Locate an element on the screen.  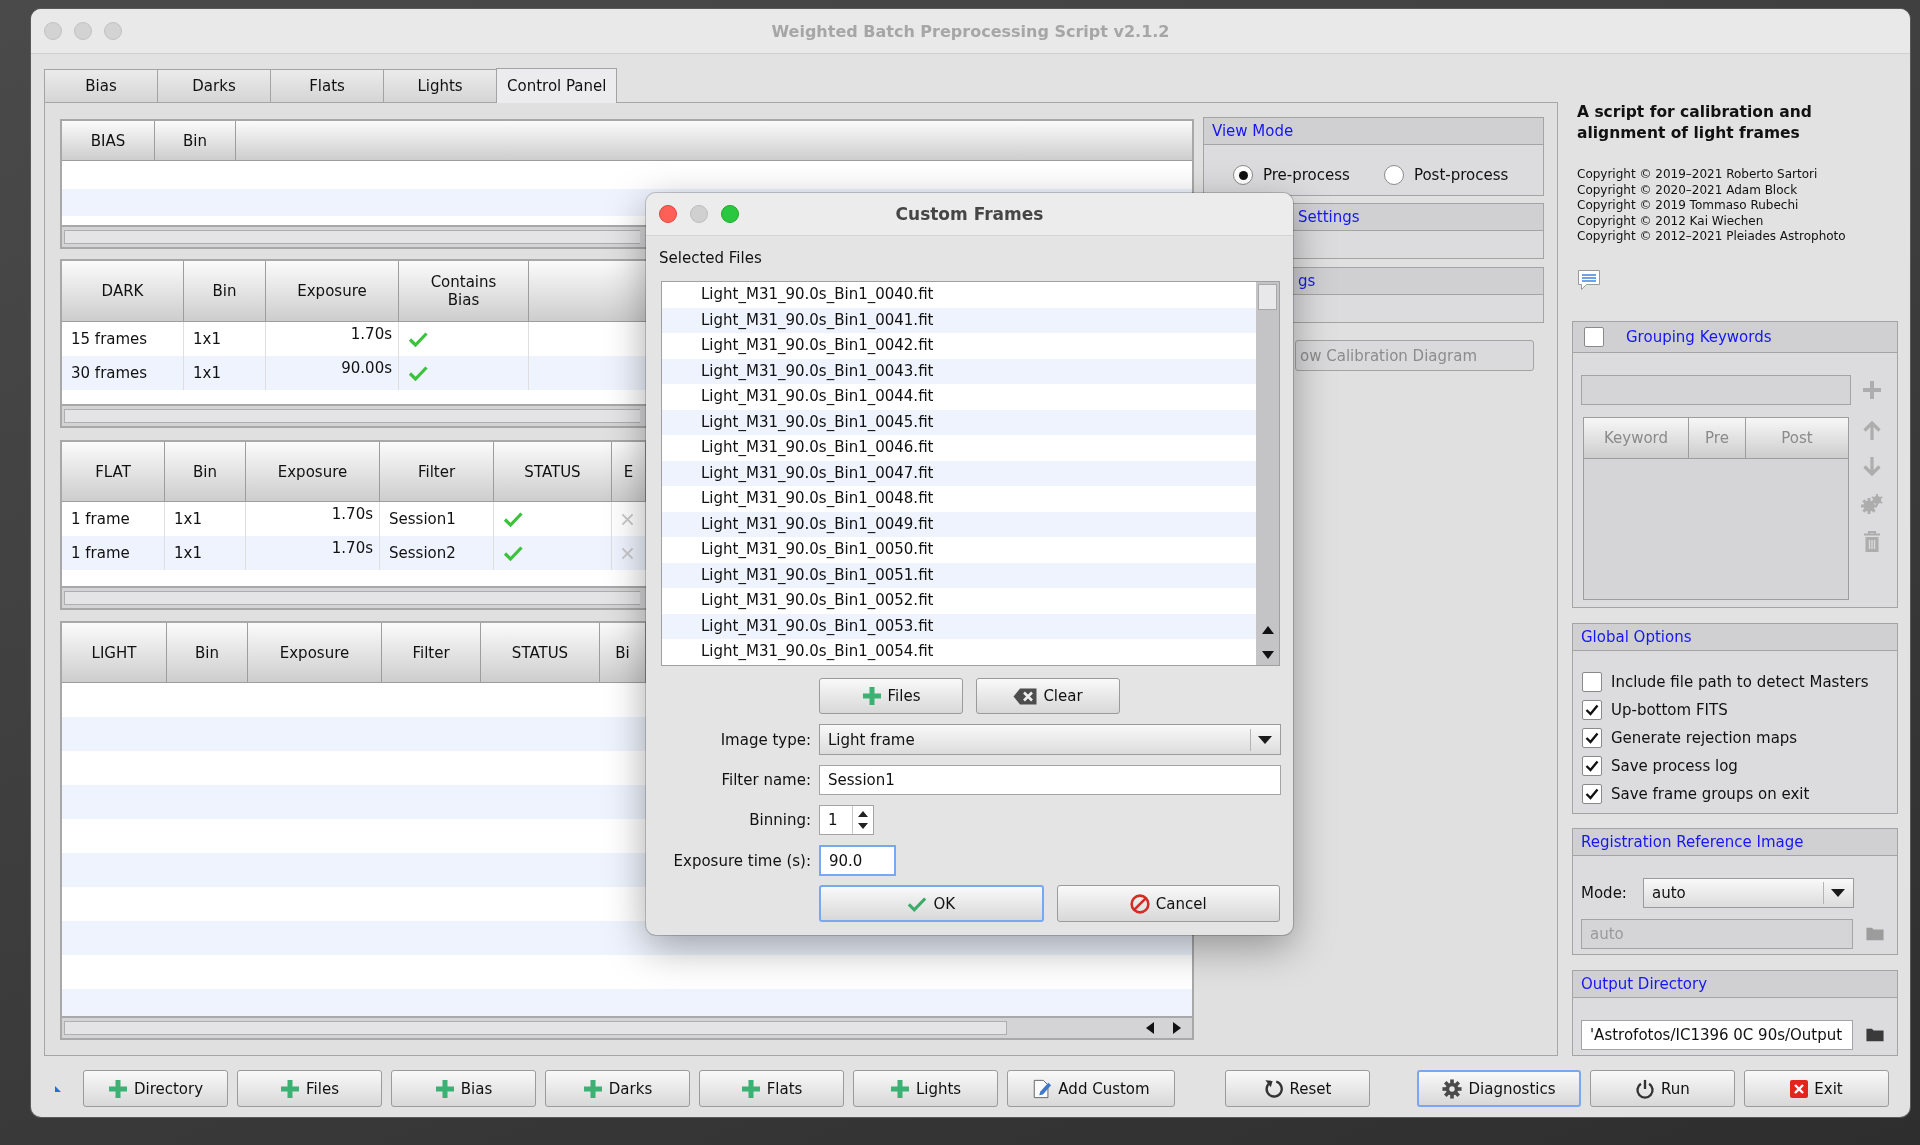
vertical-scrollbar is located at coordinates (1267, 473).